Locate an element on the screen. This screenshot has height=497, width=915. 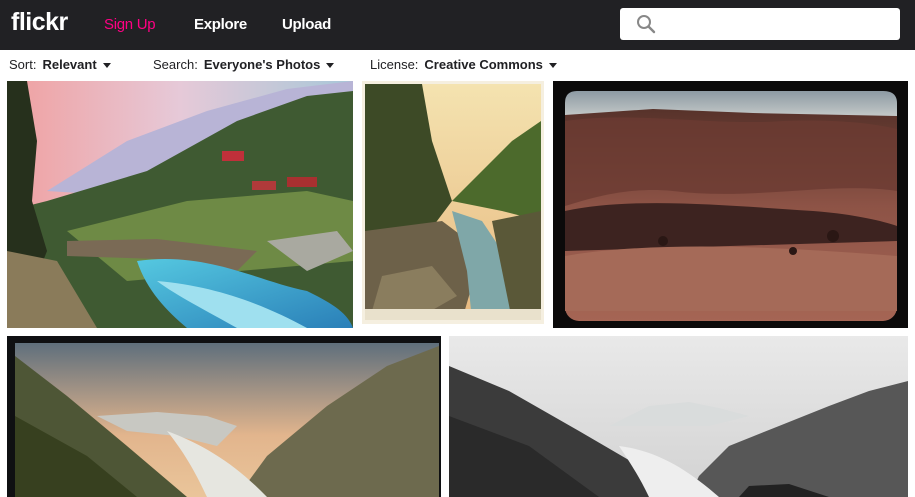
license-label: License: is located at coordinates (394, 64).